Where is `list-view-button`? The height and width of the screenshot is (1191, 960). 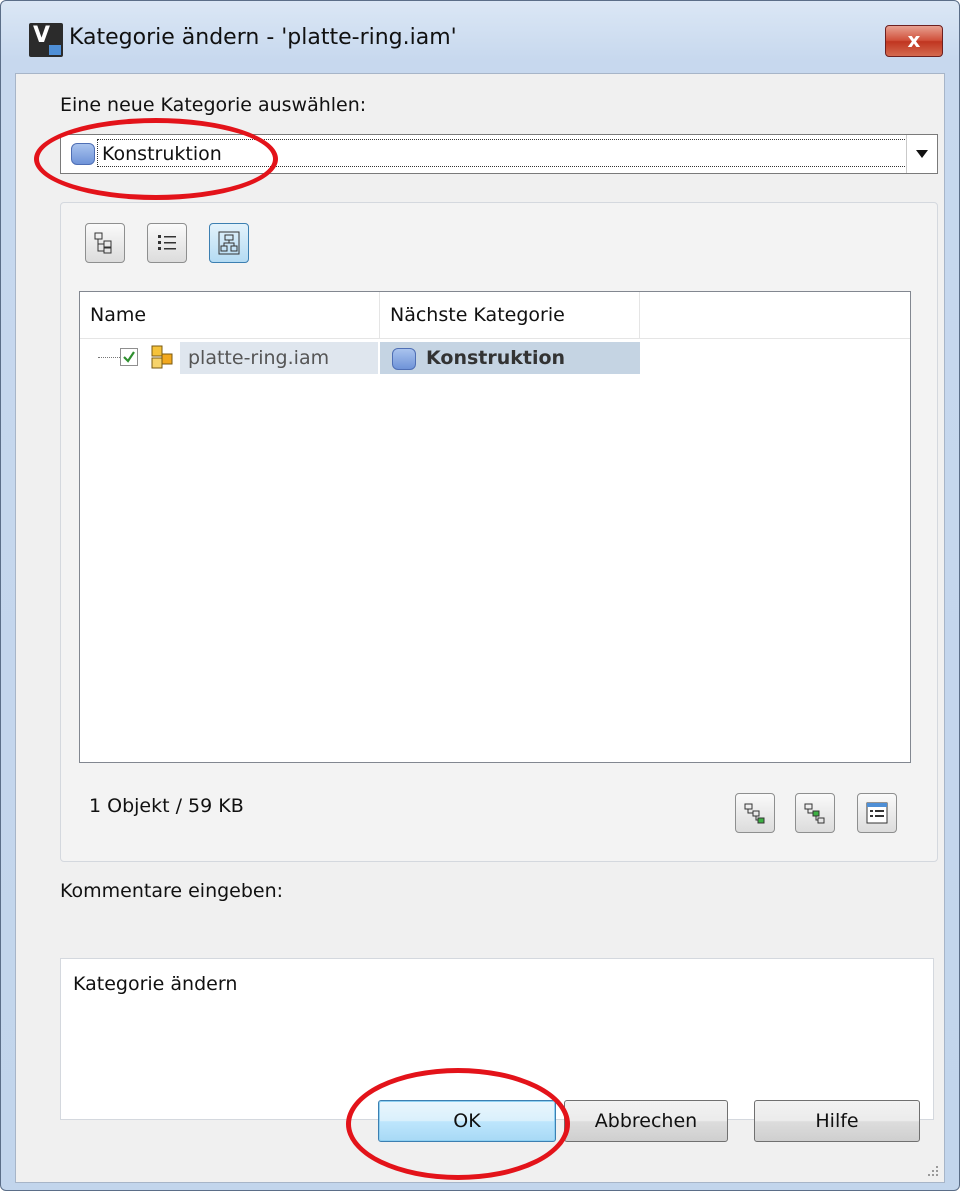 list-view-button is located at coordinates (167, 243).